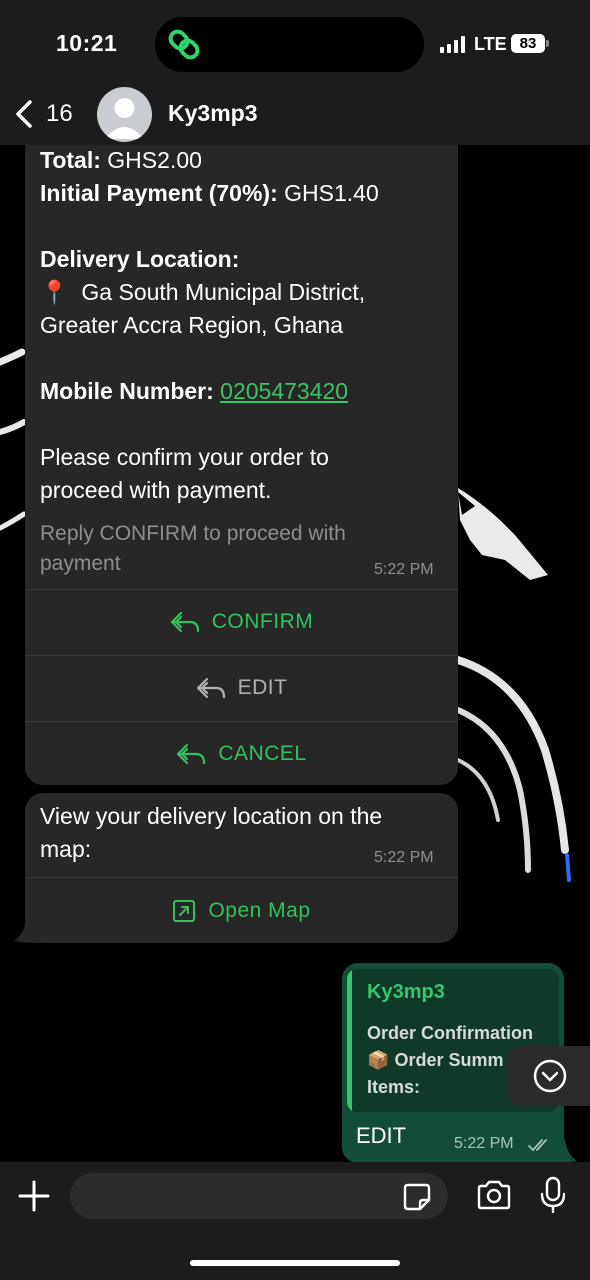 The image size is (590, 1280). Describe the element at coordinates (450, 1033) in the screenshot. I see `quote-line1: Order Confirmation` at that location.